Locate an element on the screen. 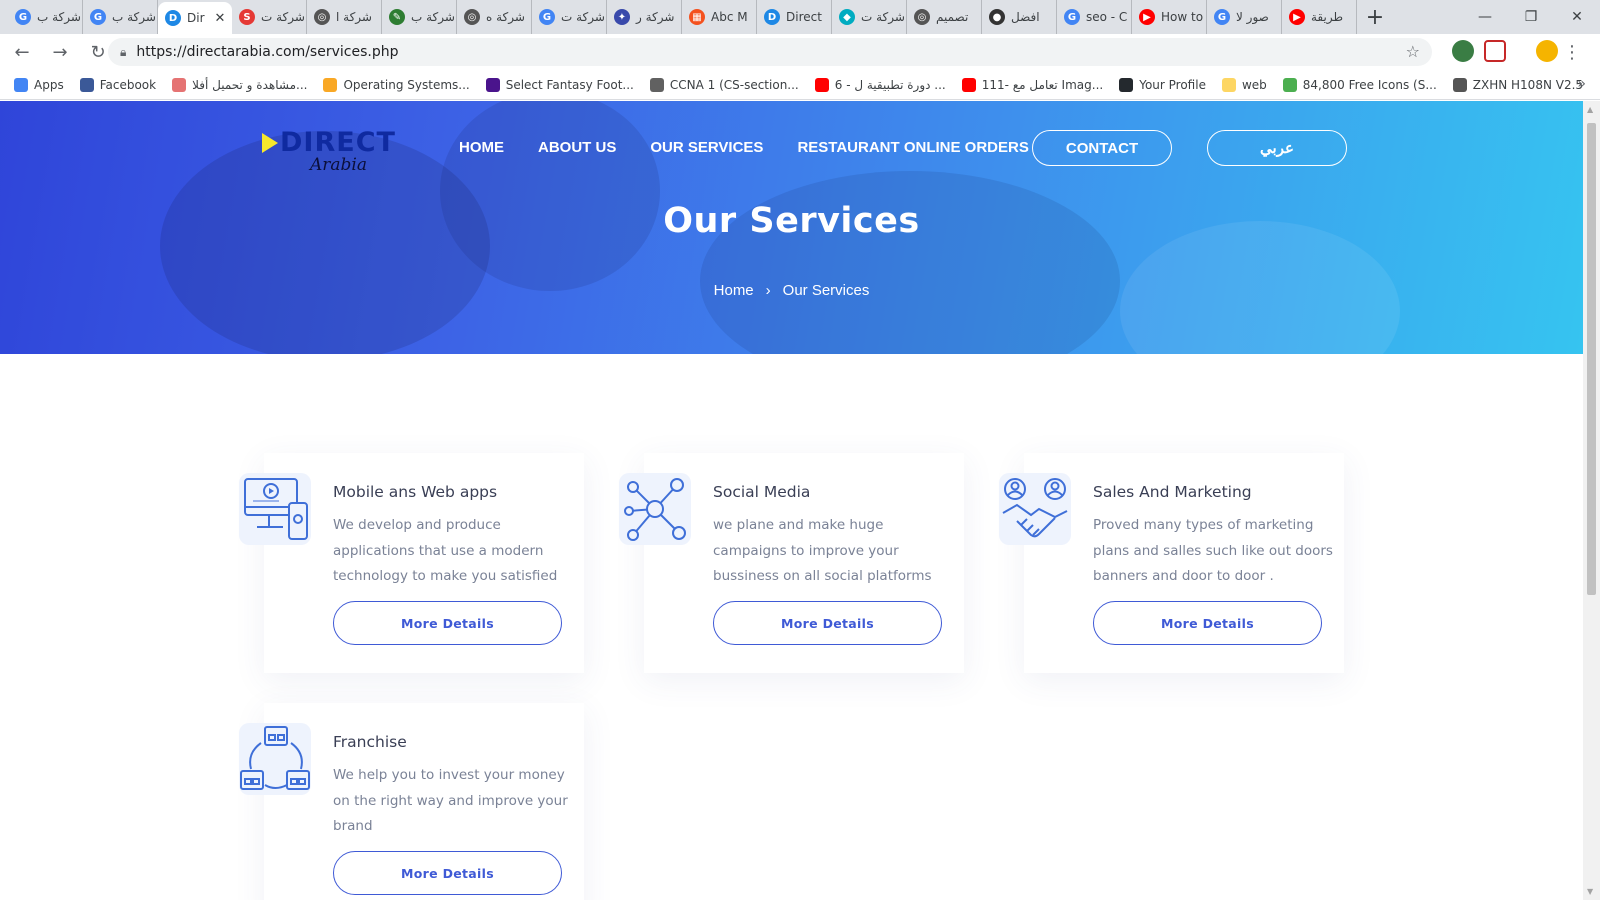 The height and width of the screenshot is (900, 1600). tab-title: Dir is located at coordinates (196, 18).